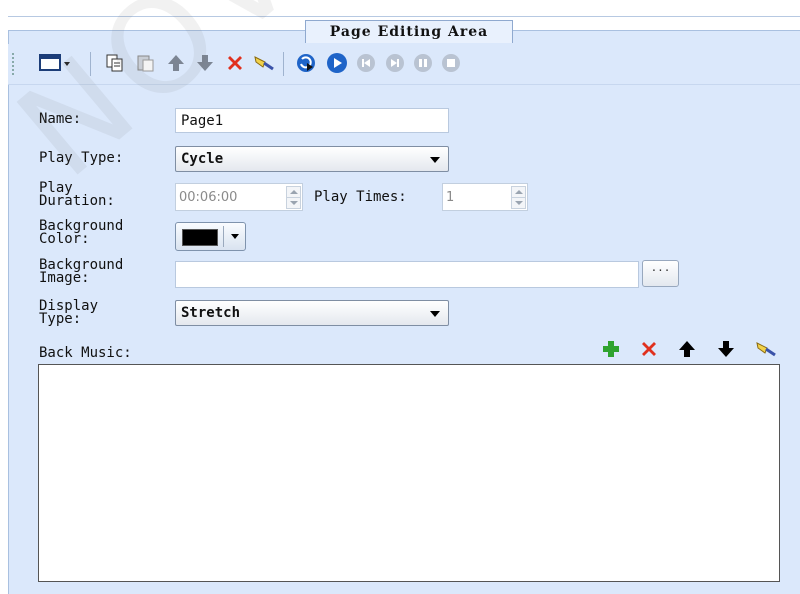 This screenshot has height=594, width=800. What do you see at coordinates (239, 197) in the screenshot?
I see `play-duration-field: 00:06:00` at bounding box center [239, 197].